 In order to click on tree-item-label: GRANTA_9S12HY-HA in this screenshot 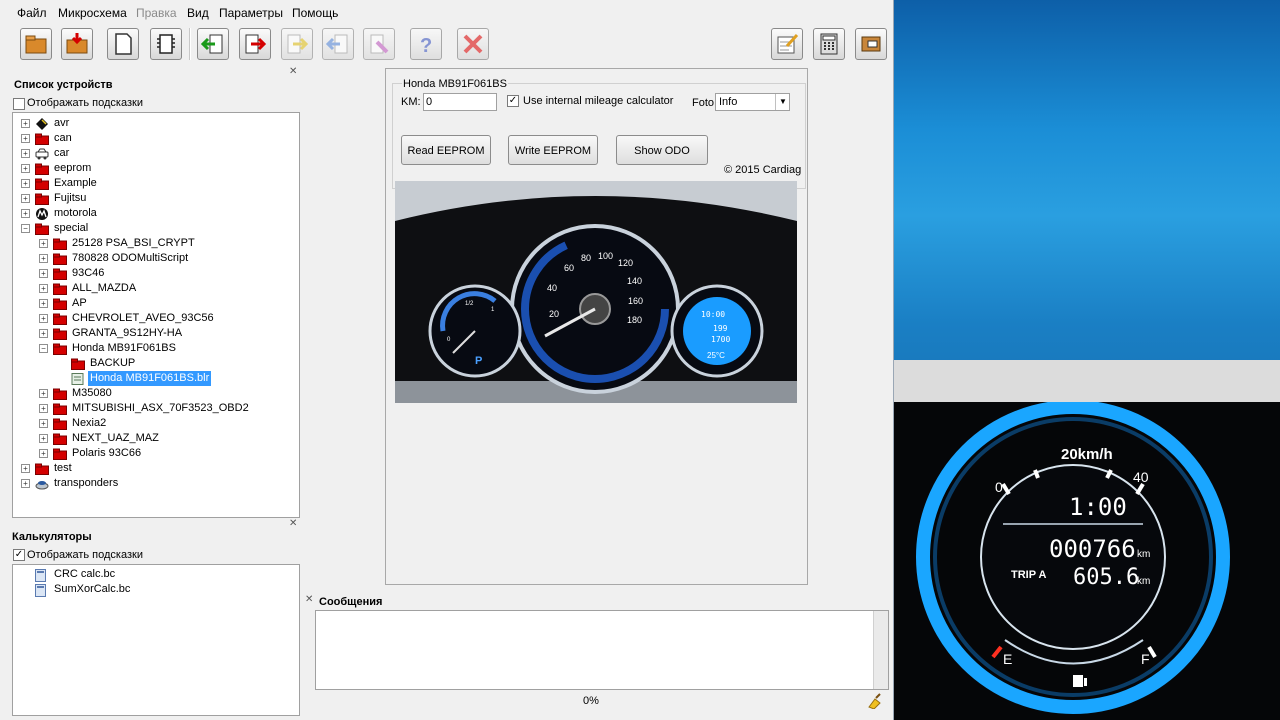, I will do `click(127, 333)`.